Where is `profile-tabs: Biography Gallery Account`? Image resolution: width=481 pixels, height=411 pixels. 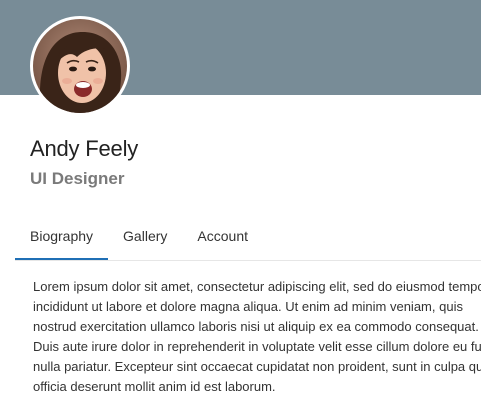
profile-tabs: Biography Gallery Account is located at coordinates (248, 238).